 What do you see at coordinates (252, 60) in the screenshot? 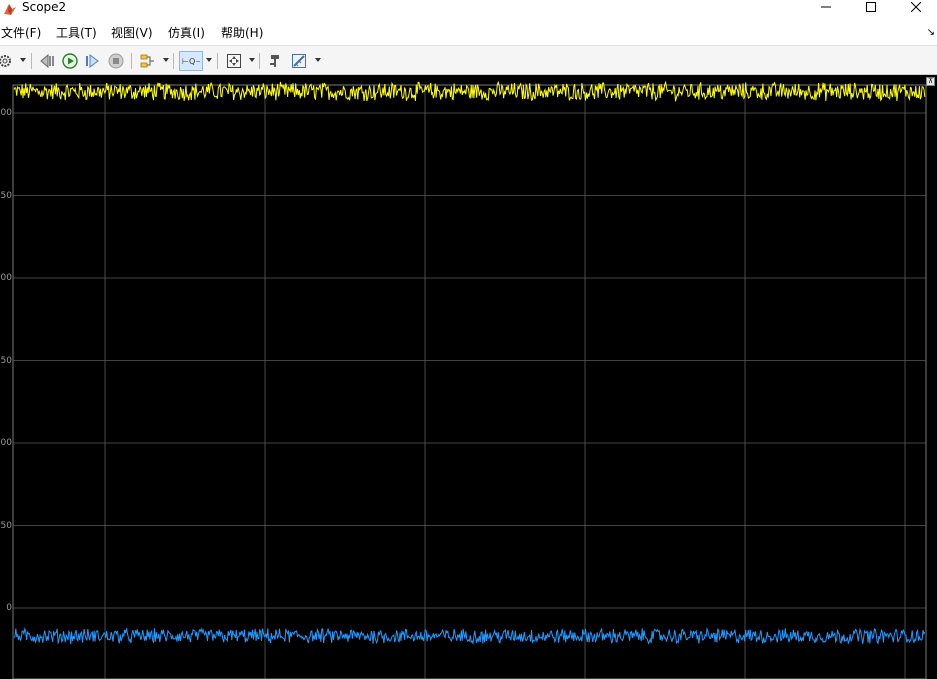
I see `fit-dropdown-icon` at bounding box center [252, 60].